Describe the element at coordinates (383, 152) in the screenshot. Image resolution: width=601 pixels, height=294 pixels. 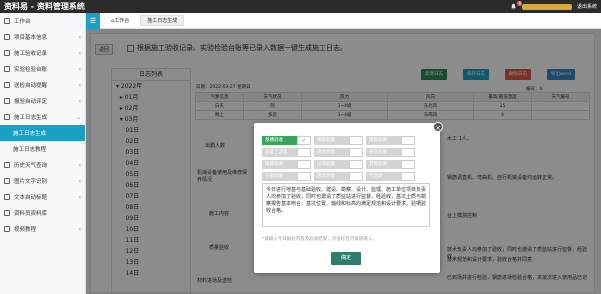
I see `tag-label: 抹灰验收` at that location.